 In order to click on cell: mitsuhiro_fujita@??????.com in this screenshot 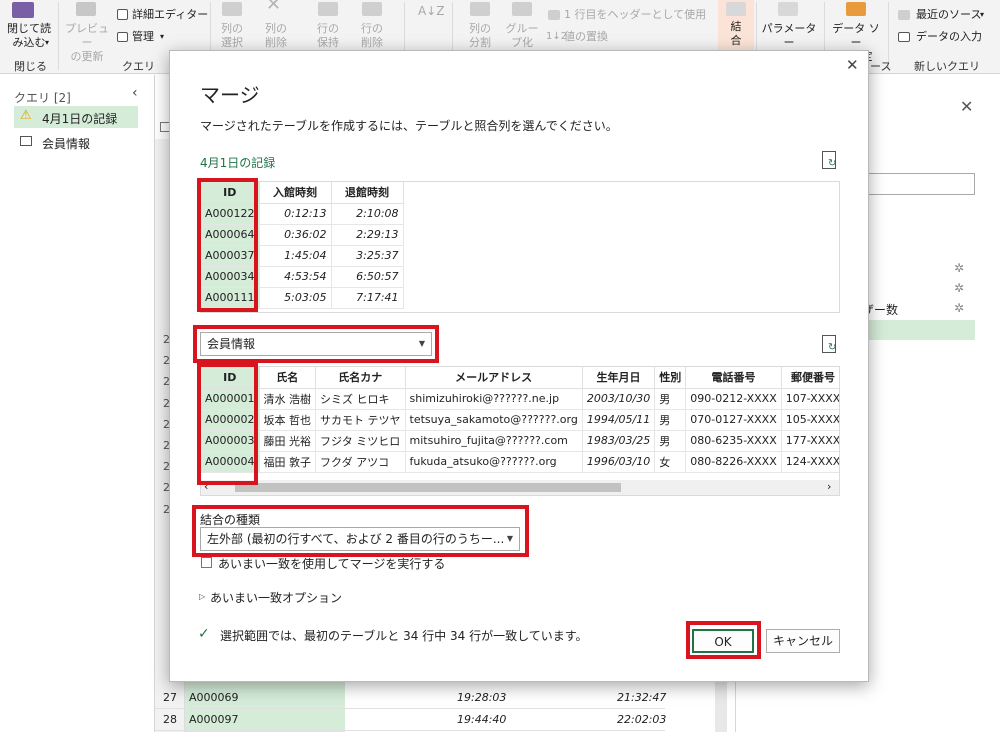, I will do `click(494, 441)`.